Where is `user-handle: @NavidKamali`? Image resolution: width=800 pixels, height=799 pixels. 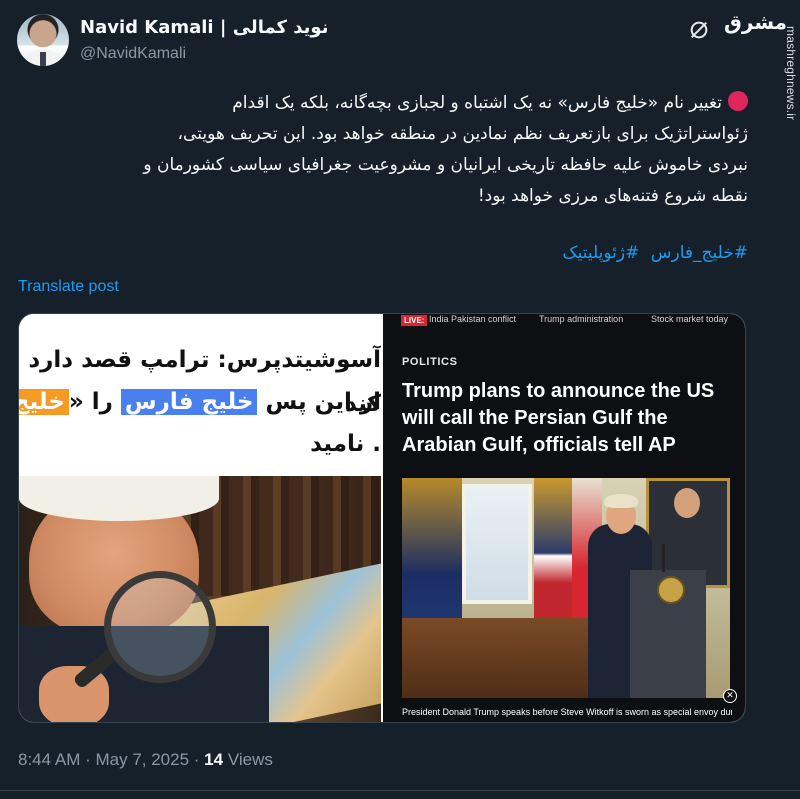 user-handle: @NavidKamali is located at coordinates (133, 54).